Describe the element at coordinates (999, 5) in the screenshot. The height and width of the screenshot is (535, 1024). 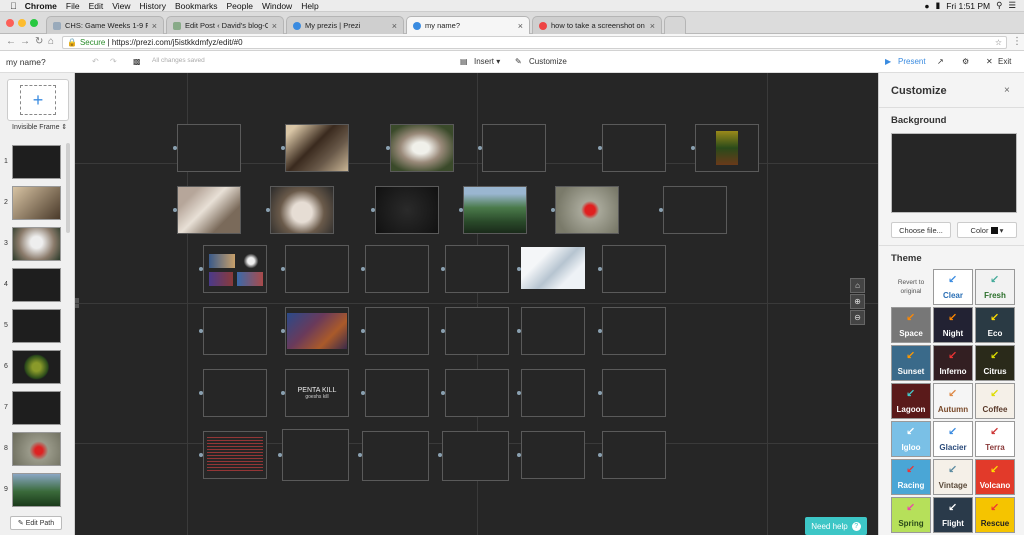
I see `search-icon: ⚲` at that location.